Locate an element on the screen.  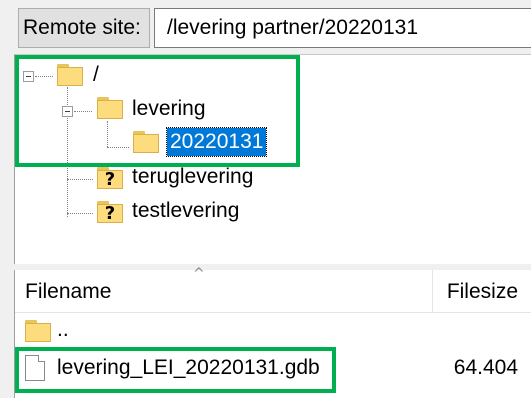
file-list-header: ^ Filename Filesize is located at coordinates (273, 289).